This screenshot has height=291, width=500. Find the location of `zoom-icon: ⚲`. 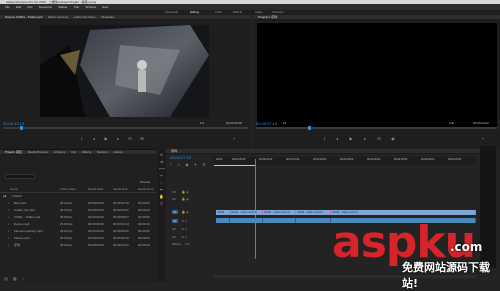

zoom-icon: ⚲ is located at coordinates (161, 203).